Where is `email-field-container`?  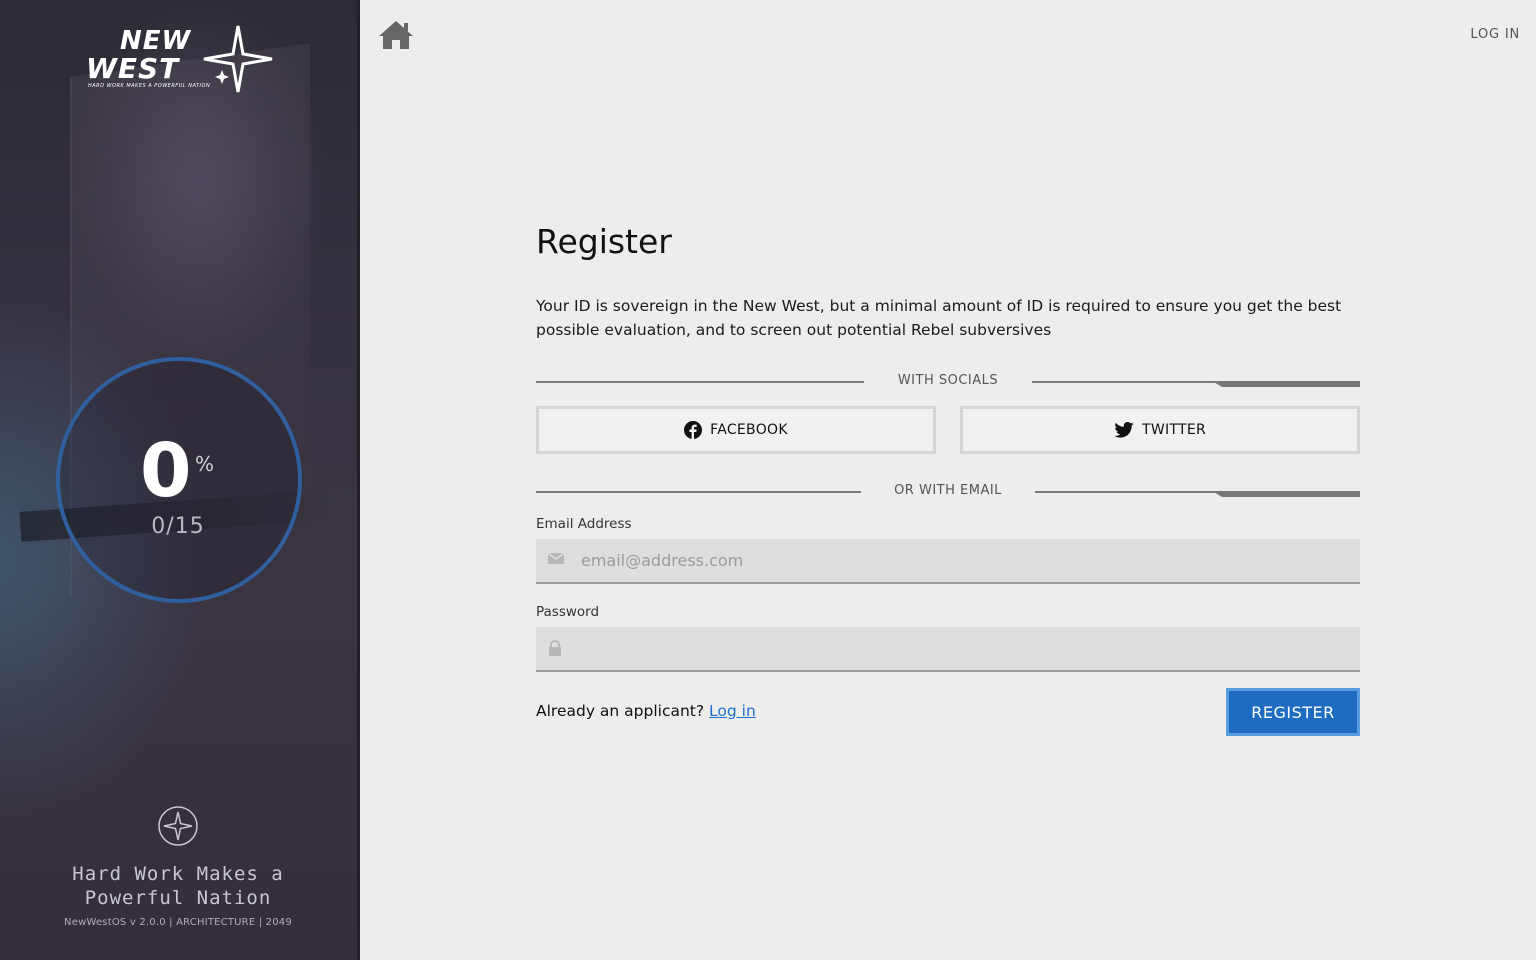
email-field-container is located at coordinates (948, 561).